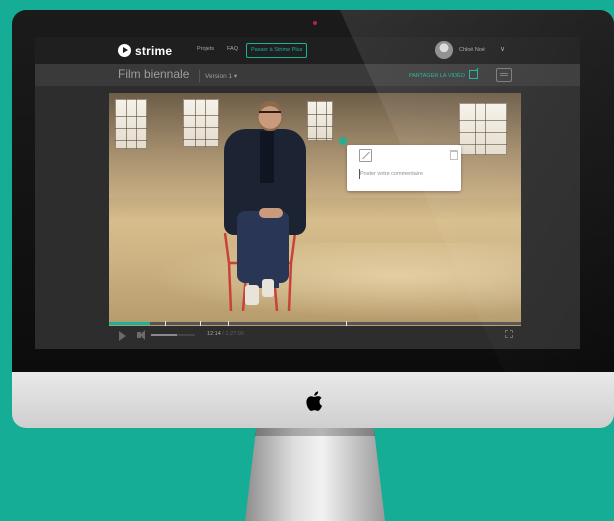  What do you see at coordinates (406, 174) in the screenshot?
I see `comment-input` at bounding box center [406, 174].